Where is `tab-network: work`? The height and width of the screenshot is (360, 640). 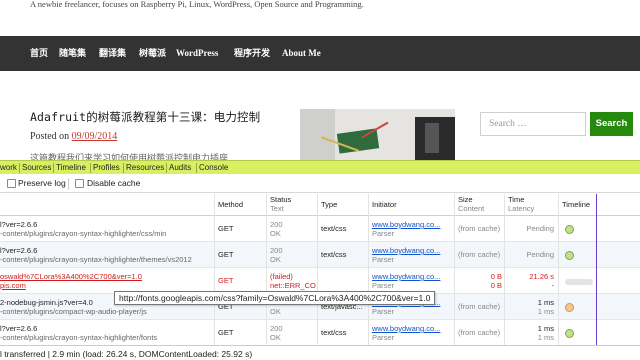
tab-network: work is located at coordinates (8, 168).